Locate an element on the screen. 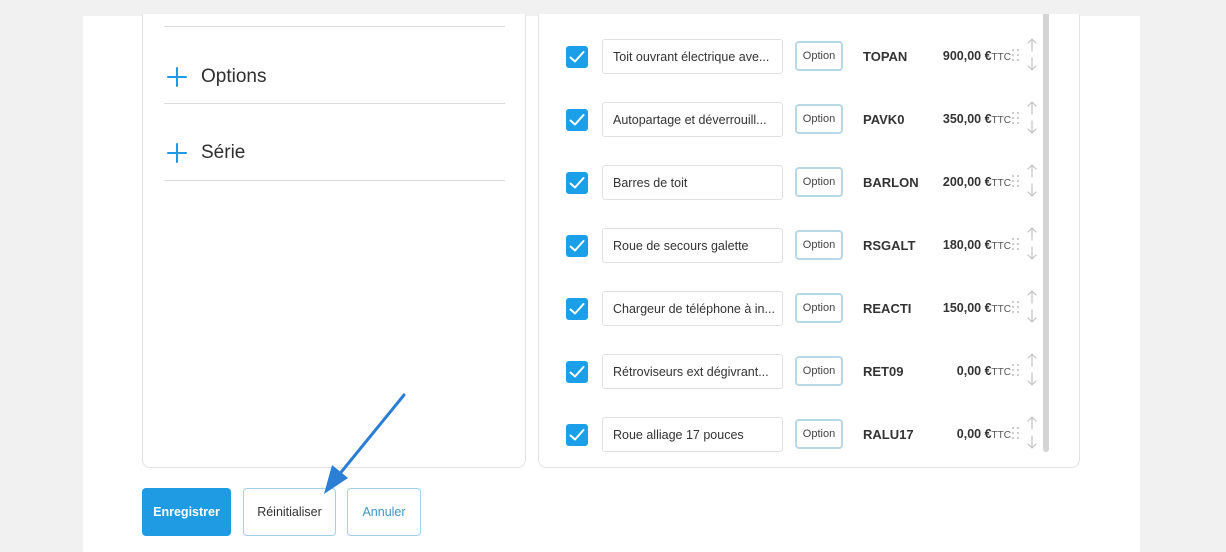  equipment-price: 180,00 €TTC is located at coordinates (977, 245).